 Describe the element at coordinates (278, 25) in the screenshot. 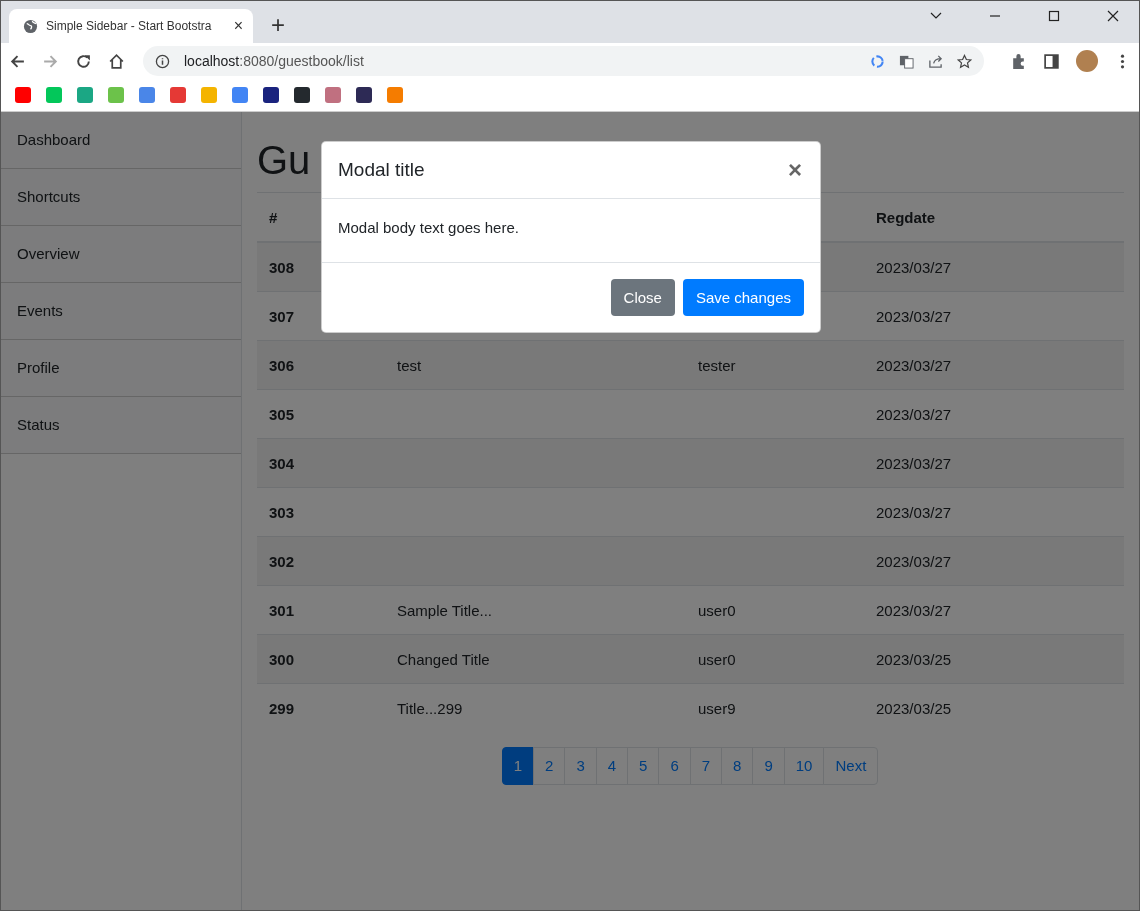

I see `new-tab-button: +` at that location.